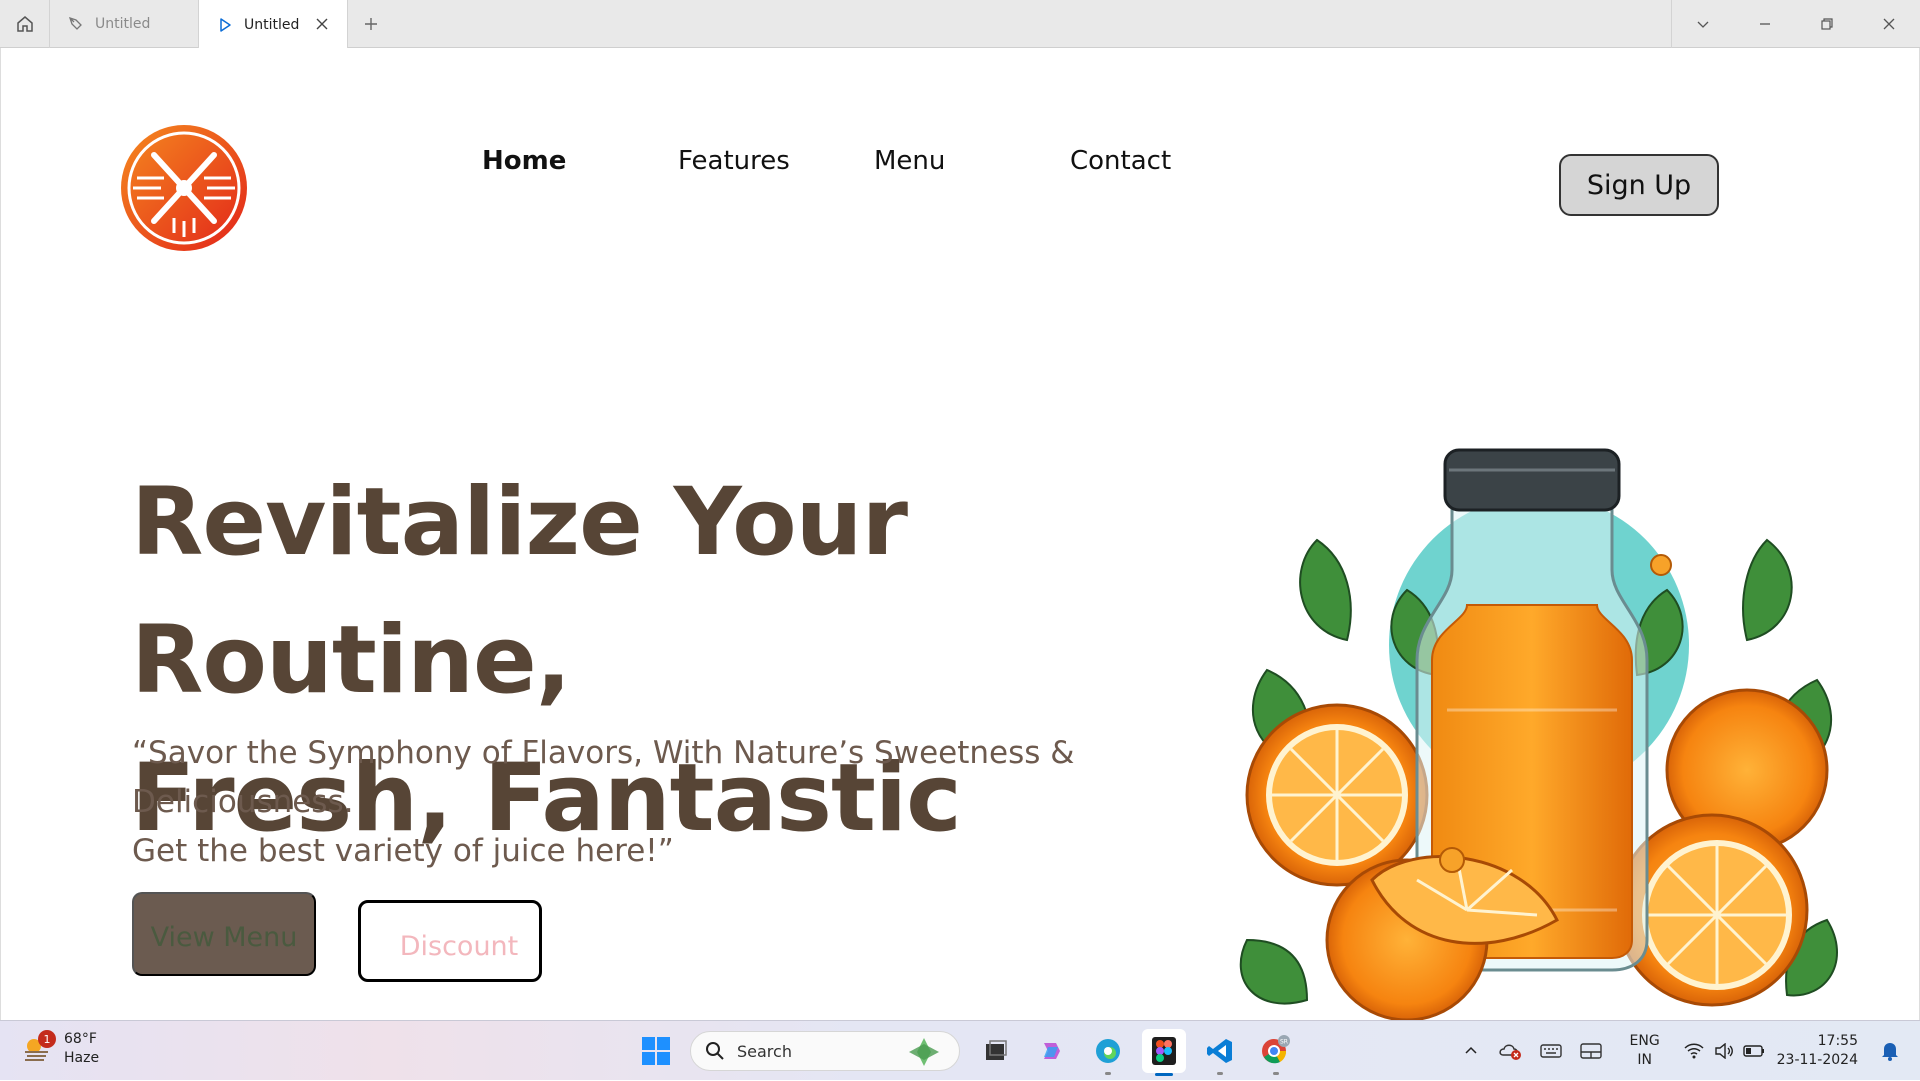 The width and height of the screenshot is (1920, 1081). Describe the element at coordinates (764, 1051) in the screenshot. I see `search-placeholder: Search` at that location.